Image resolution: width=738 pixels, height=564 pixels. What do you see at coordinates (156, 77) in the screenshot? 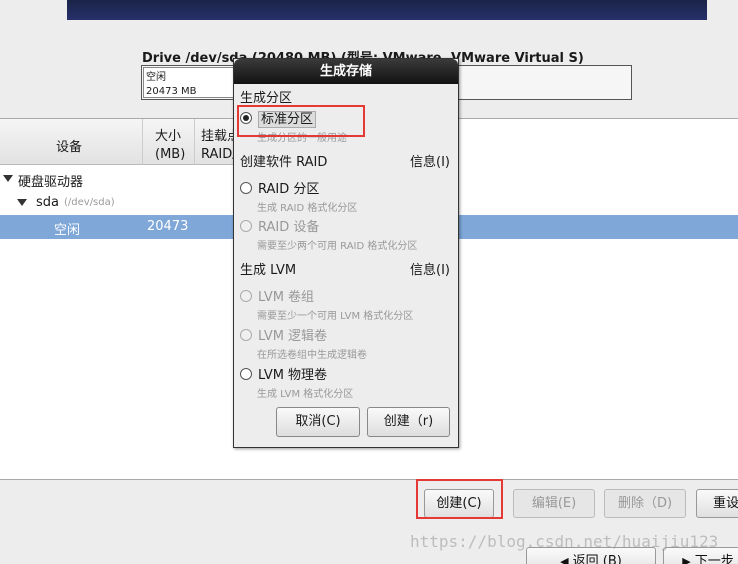
I see `free-space-label: 空闲` at bounding box center [156, 77].